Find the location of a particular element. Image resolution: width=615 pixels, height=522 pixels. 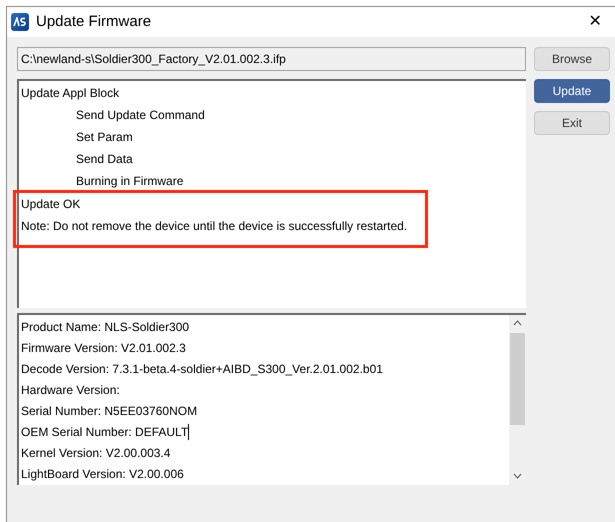

log-line: Update Appl Block is located at coordinates (70, 93).